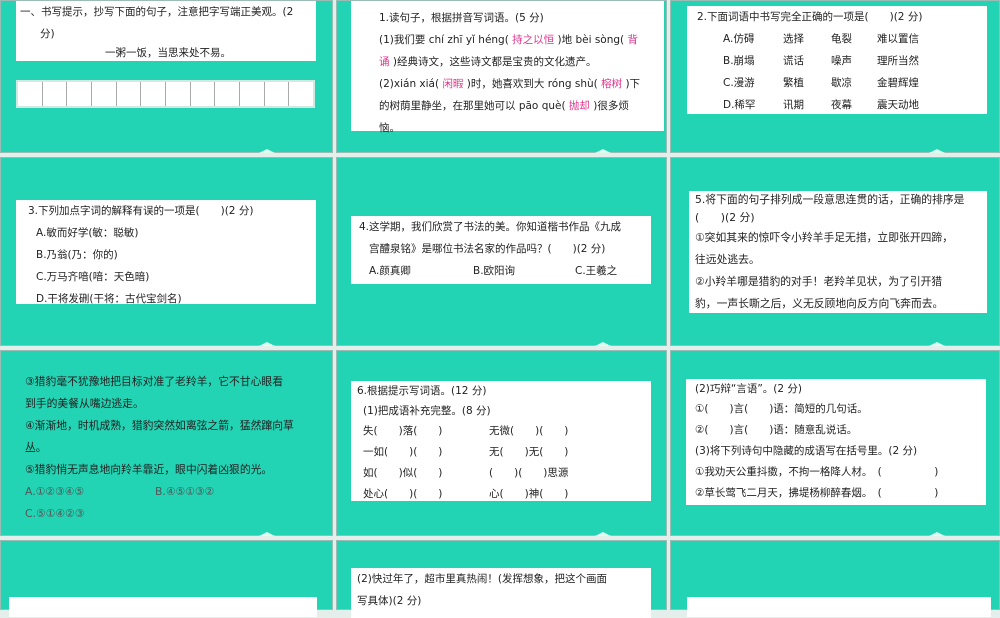 The height and width of the screenshot is (618, 1000). What do you see at coordinates (55, 513) in the screenshot?
I see `option-c: C.⑤①④②③` at bounding box center [55, 513].